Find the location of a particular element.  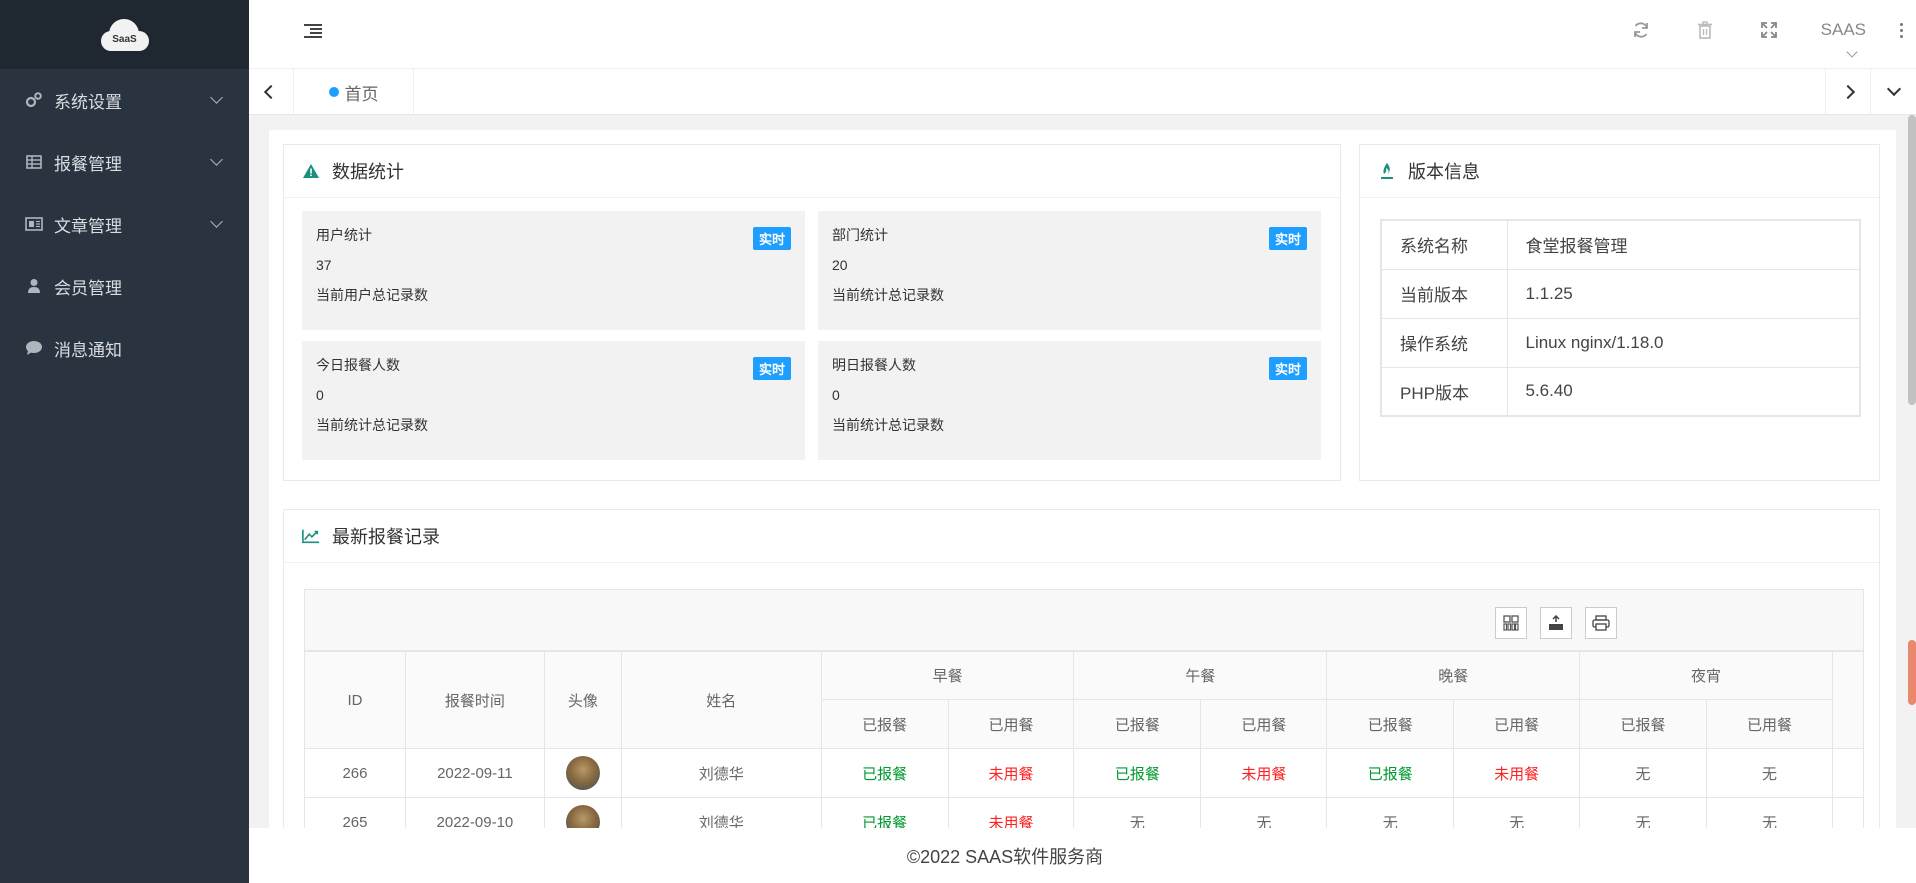

tab-scroll-right-button is located at coordinates (1847, 92).